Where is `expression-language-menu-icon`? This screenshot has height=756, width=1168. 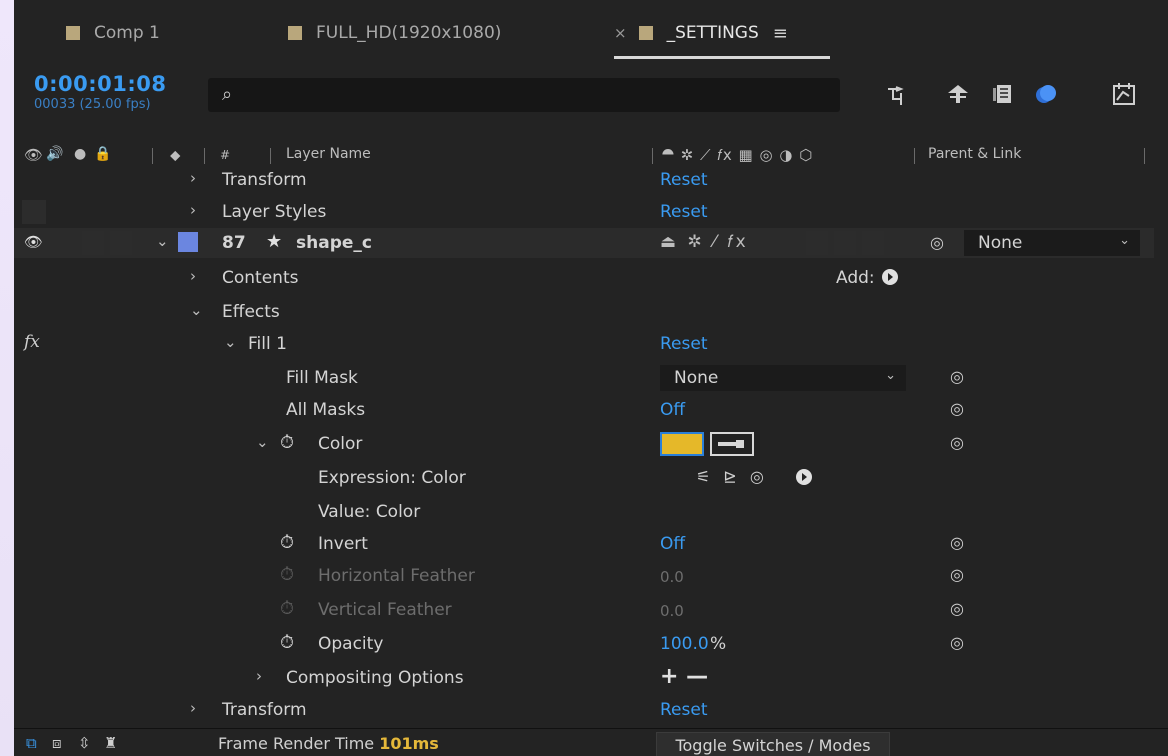
expression-language-menu-icon is located at coordinates (804, 477).